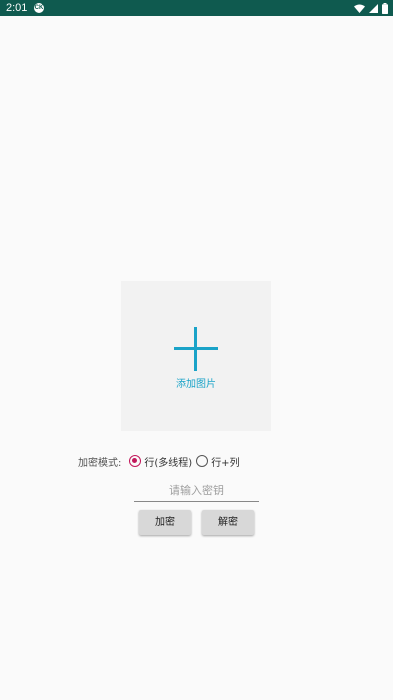 The image size is (393, 700). I want to click on decrypt-button: 解密, so click(228, 522).